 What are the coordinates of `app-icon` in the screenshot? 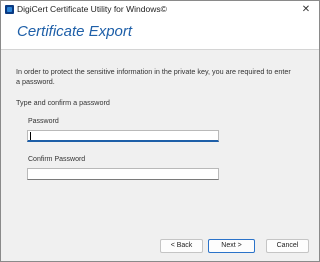 It's located at (9, 9).